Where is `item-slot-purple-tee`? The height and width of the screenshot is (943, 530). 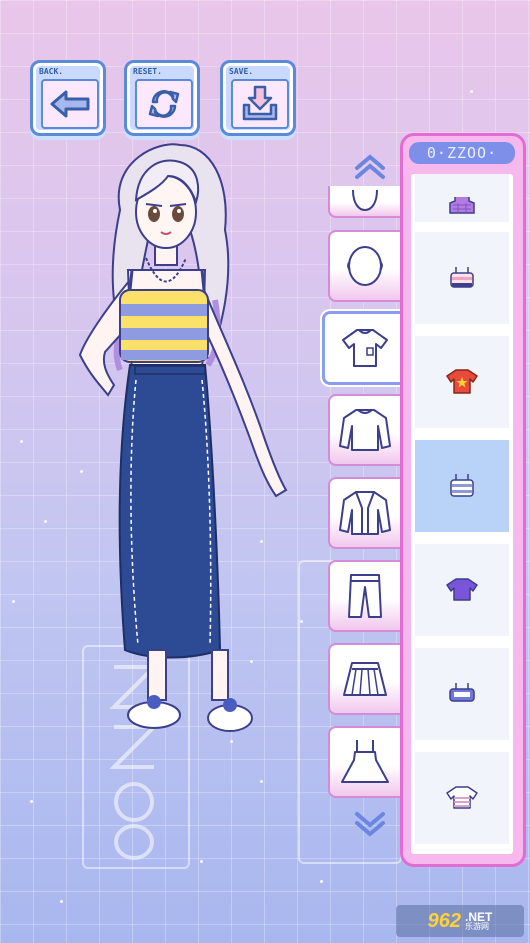
item-slot-purple-tee is located at coordinates (462, 590).